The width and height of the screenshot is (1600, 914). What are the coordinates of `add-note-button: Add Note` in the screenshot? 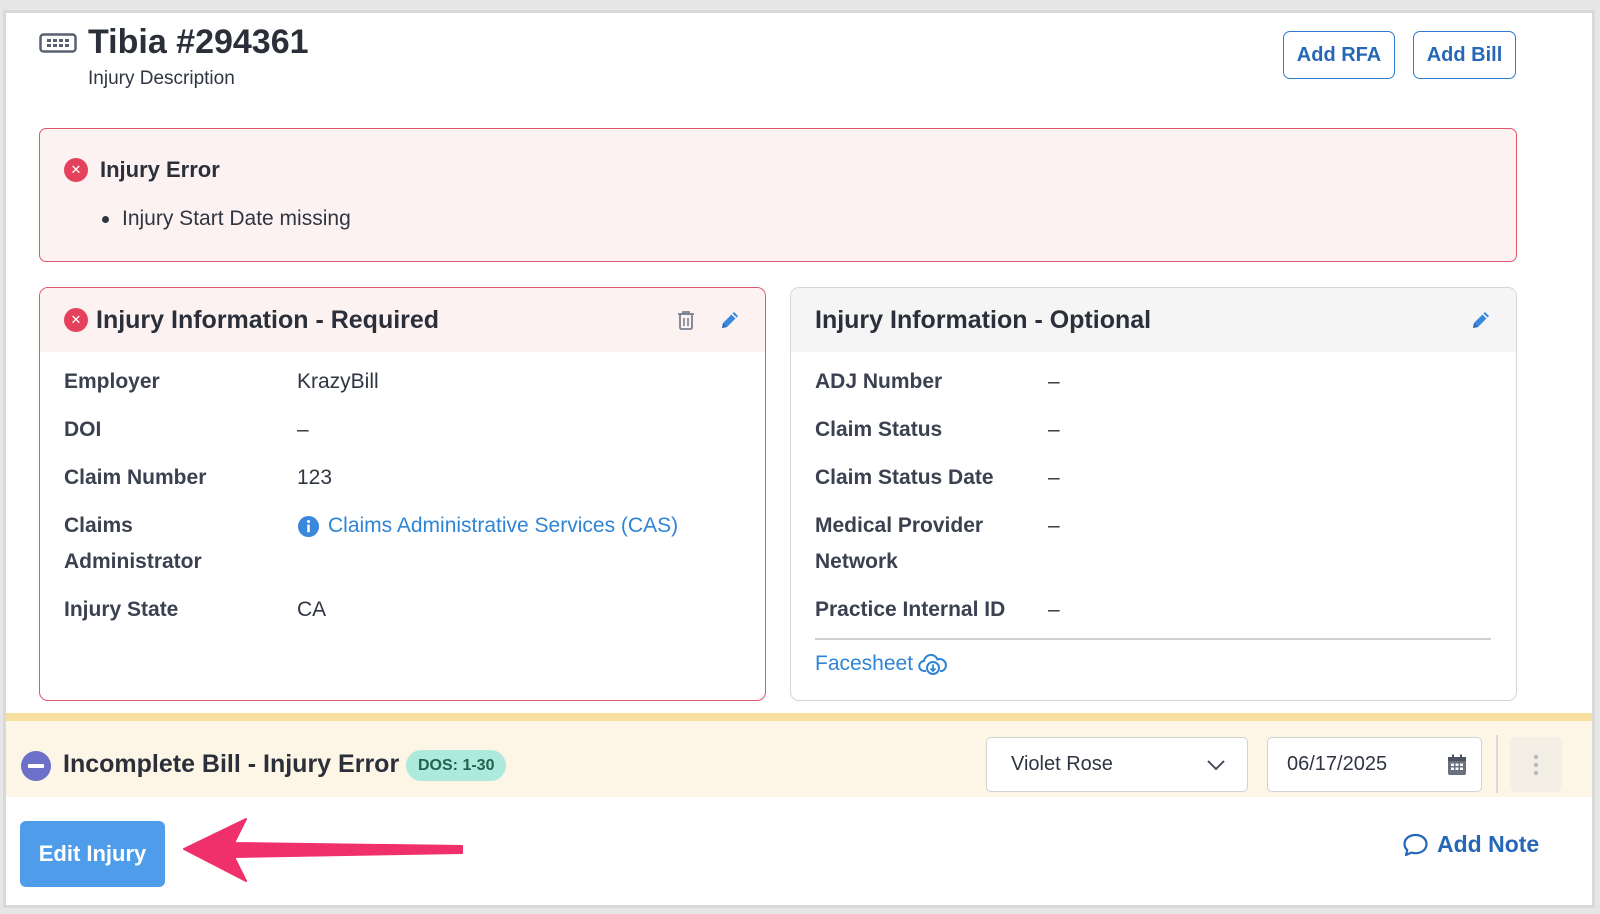 It's located at (1470, 844).